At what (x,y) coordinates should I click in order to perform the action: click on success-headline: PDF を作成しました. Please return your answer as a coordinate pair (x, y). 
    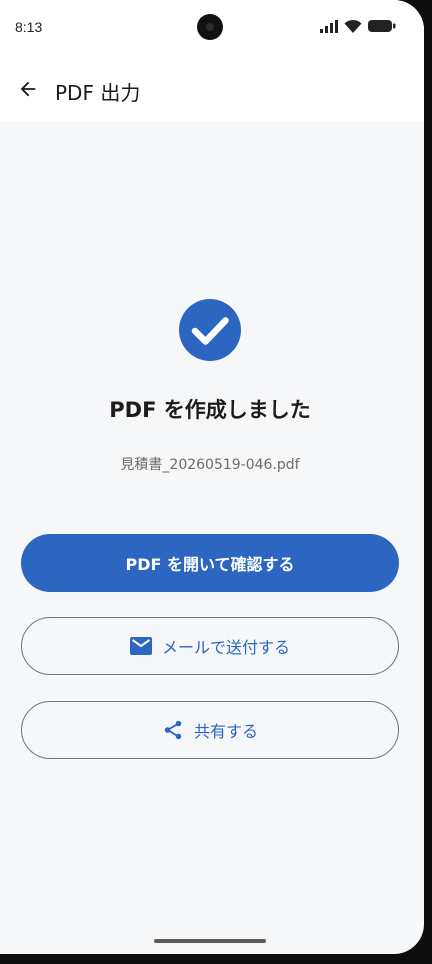
    Looking at the image, I should click on (210, 410).